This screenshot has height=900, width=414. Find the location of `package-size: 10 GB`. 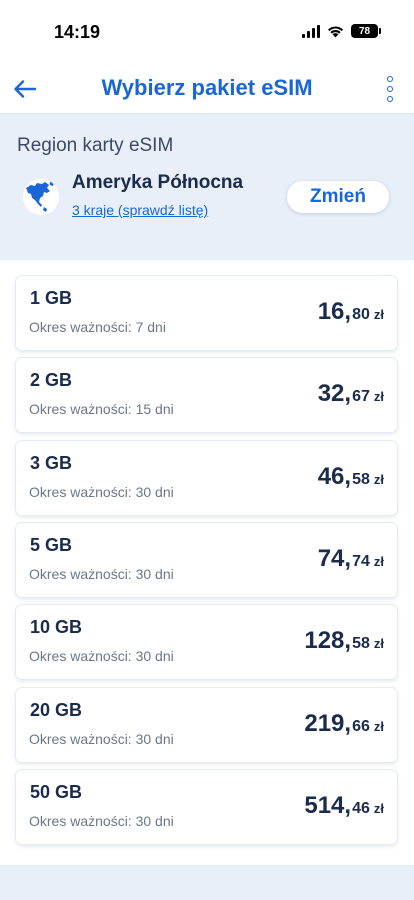

package-size: 10 GB is located at coordinates (56, 627).